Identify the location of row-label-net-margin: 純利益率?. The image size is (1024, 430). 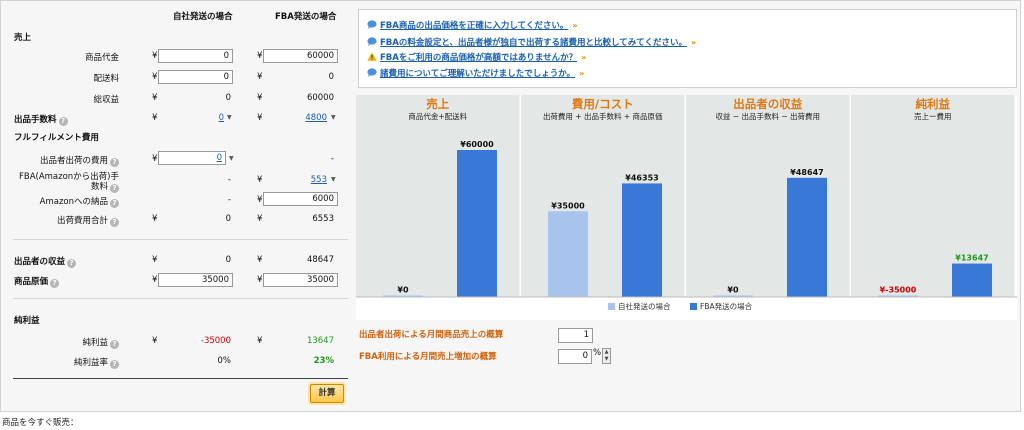
(60, 362).